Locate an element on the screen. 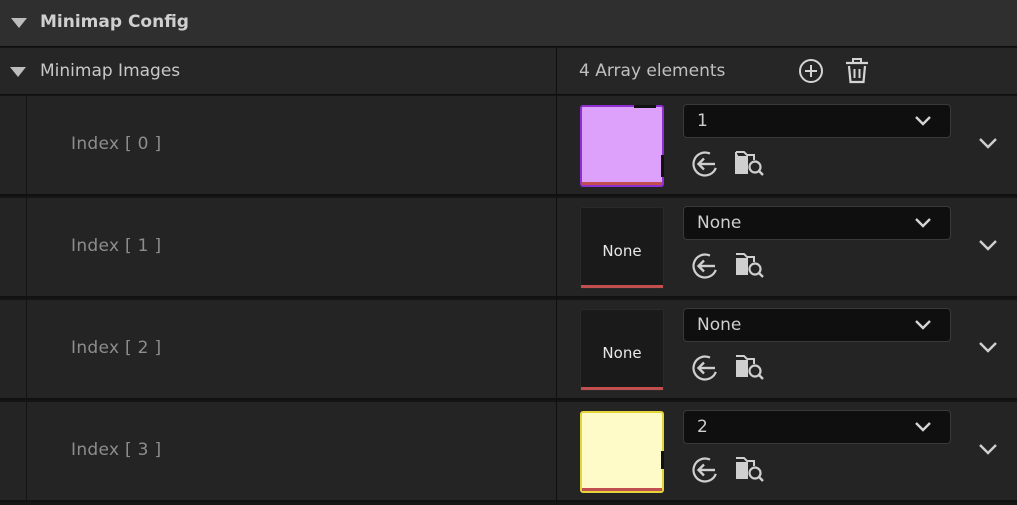 The width and height of the screenshot is (1017, 505). index-label: Index [ 3 ] is located at coordinates (116, 450).